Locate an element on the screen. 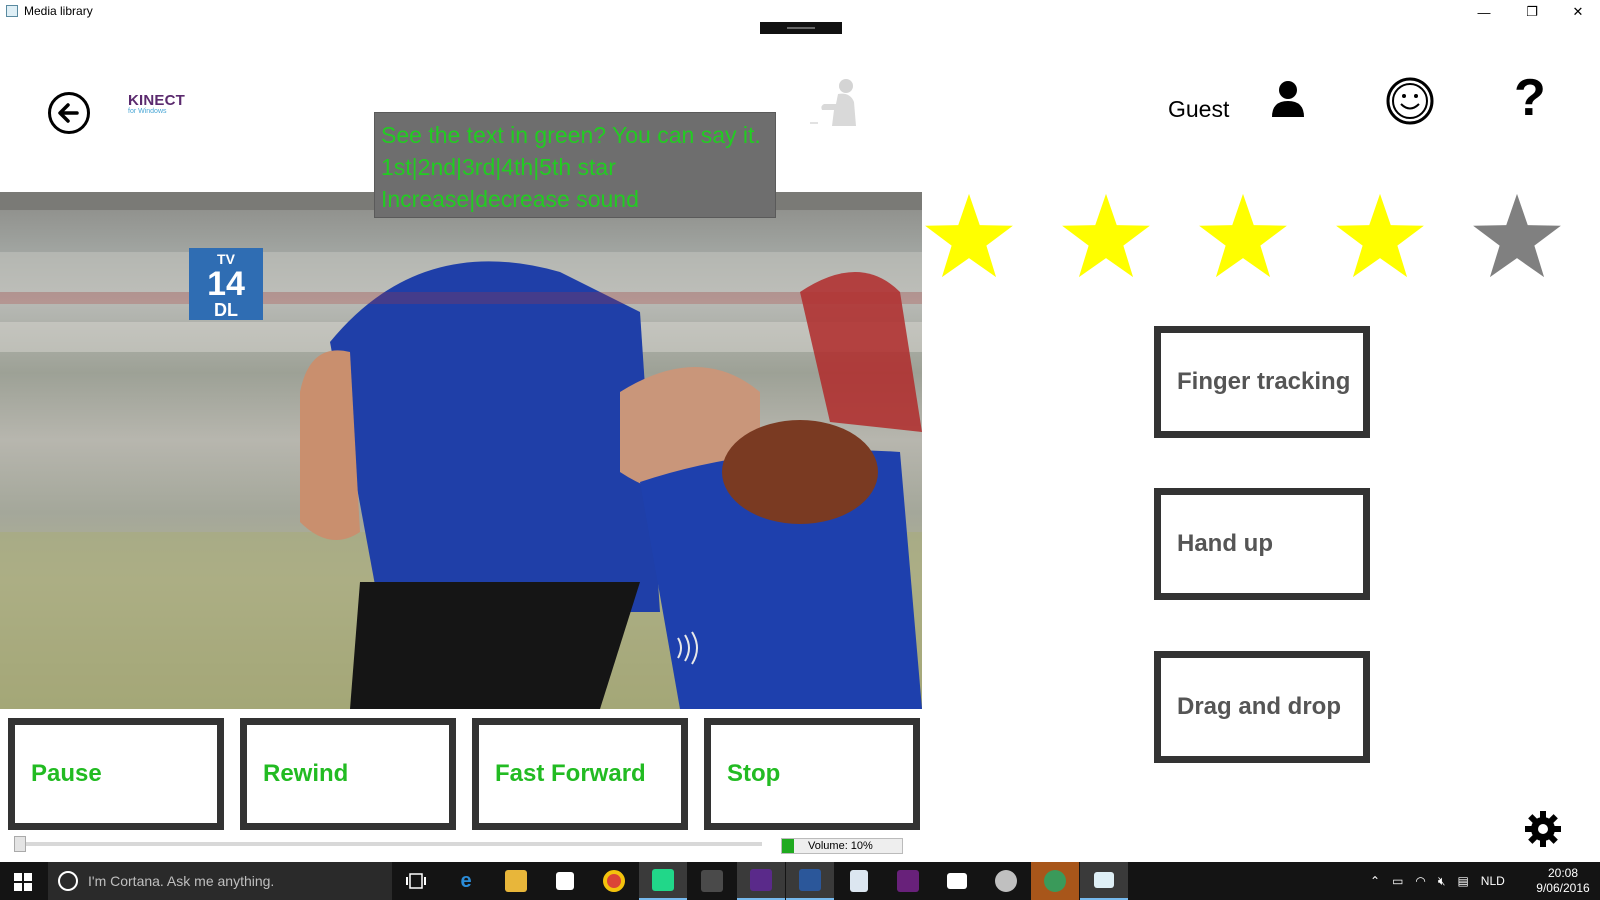 This screenshot has height=900, width=1600. tv-rating-badge: TV 14 DL is located at coordinates (226, 284).